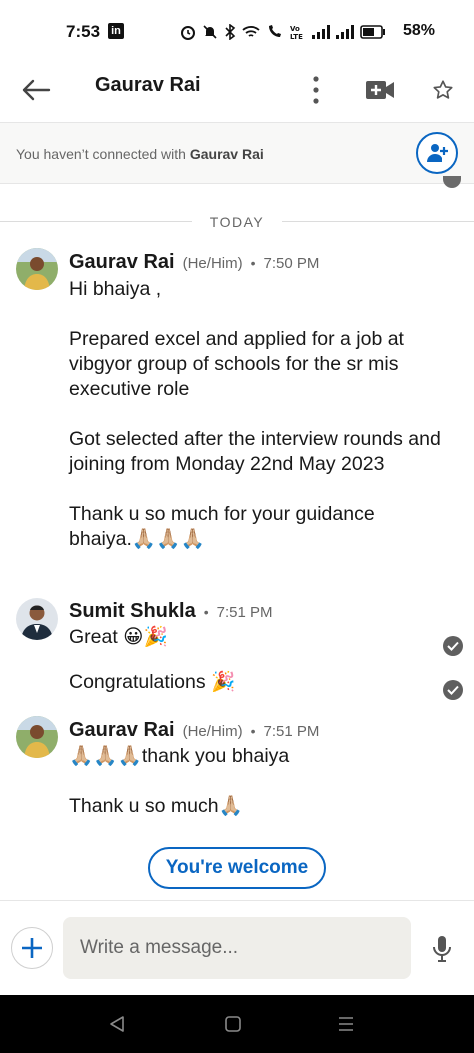 The image size is (474, 1053). Describe the element at coordinates (226, 154) in the screenshot. I see `connect-banner-name: Gaurav Rai` at that location.